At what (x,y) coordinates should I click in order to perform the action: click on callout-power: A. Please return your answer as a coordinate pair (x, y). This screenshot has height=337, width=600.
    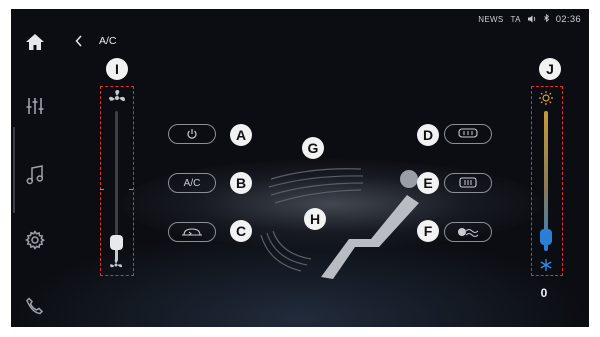
    Looking at the image, I should click on (241, 135).